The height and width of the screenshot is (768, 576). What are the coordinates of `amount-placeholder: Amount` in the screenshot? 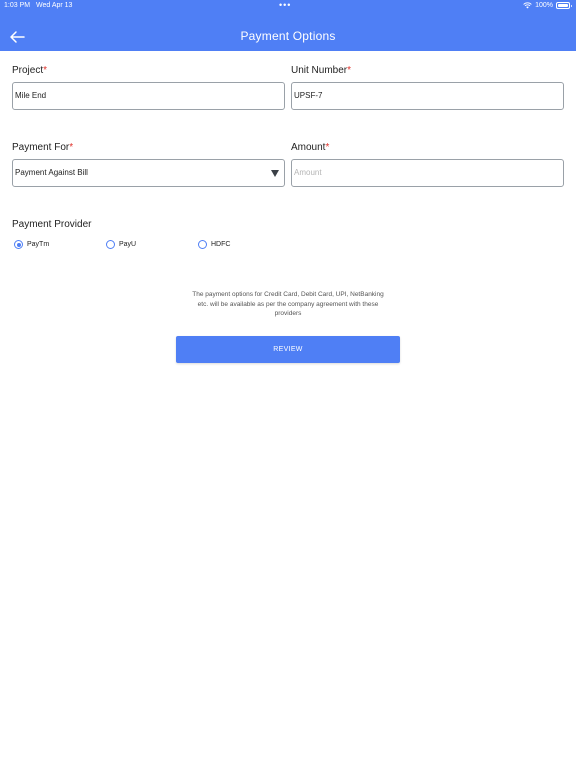 It's located at (308, 172).